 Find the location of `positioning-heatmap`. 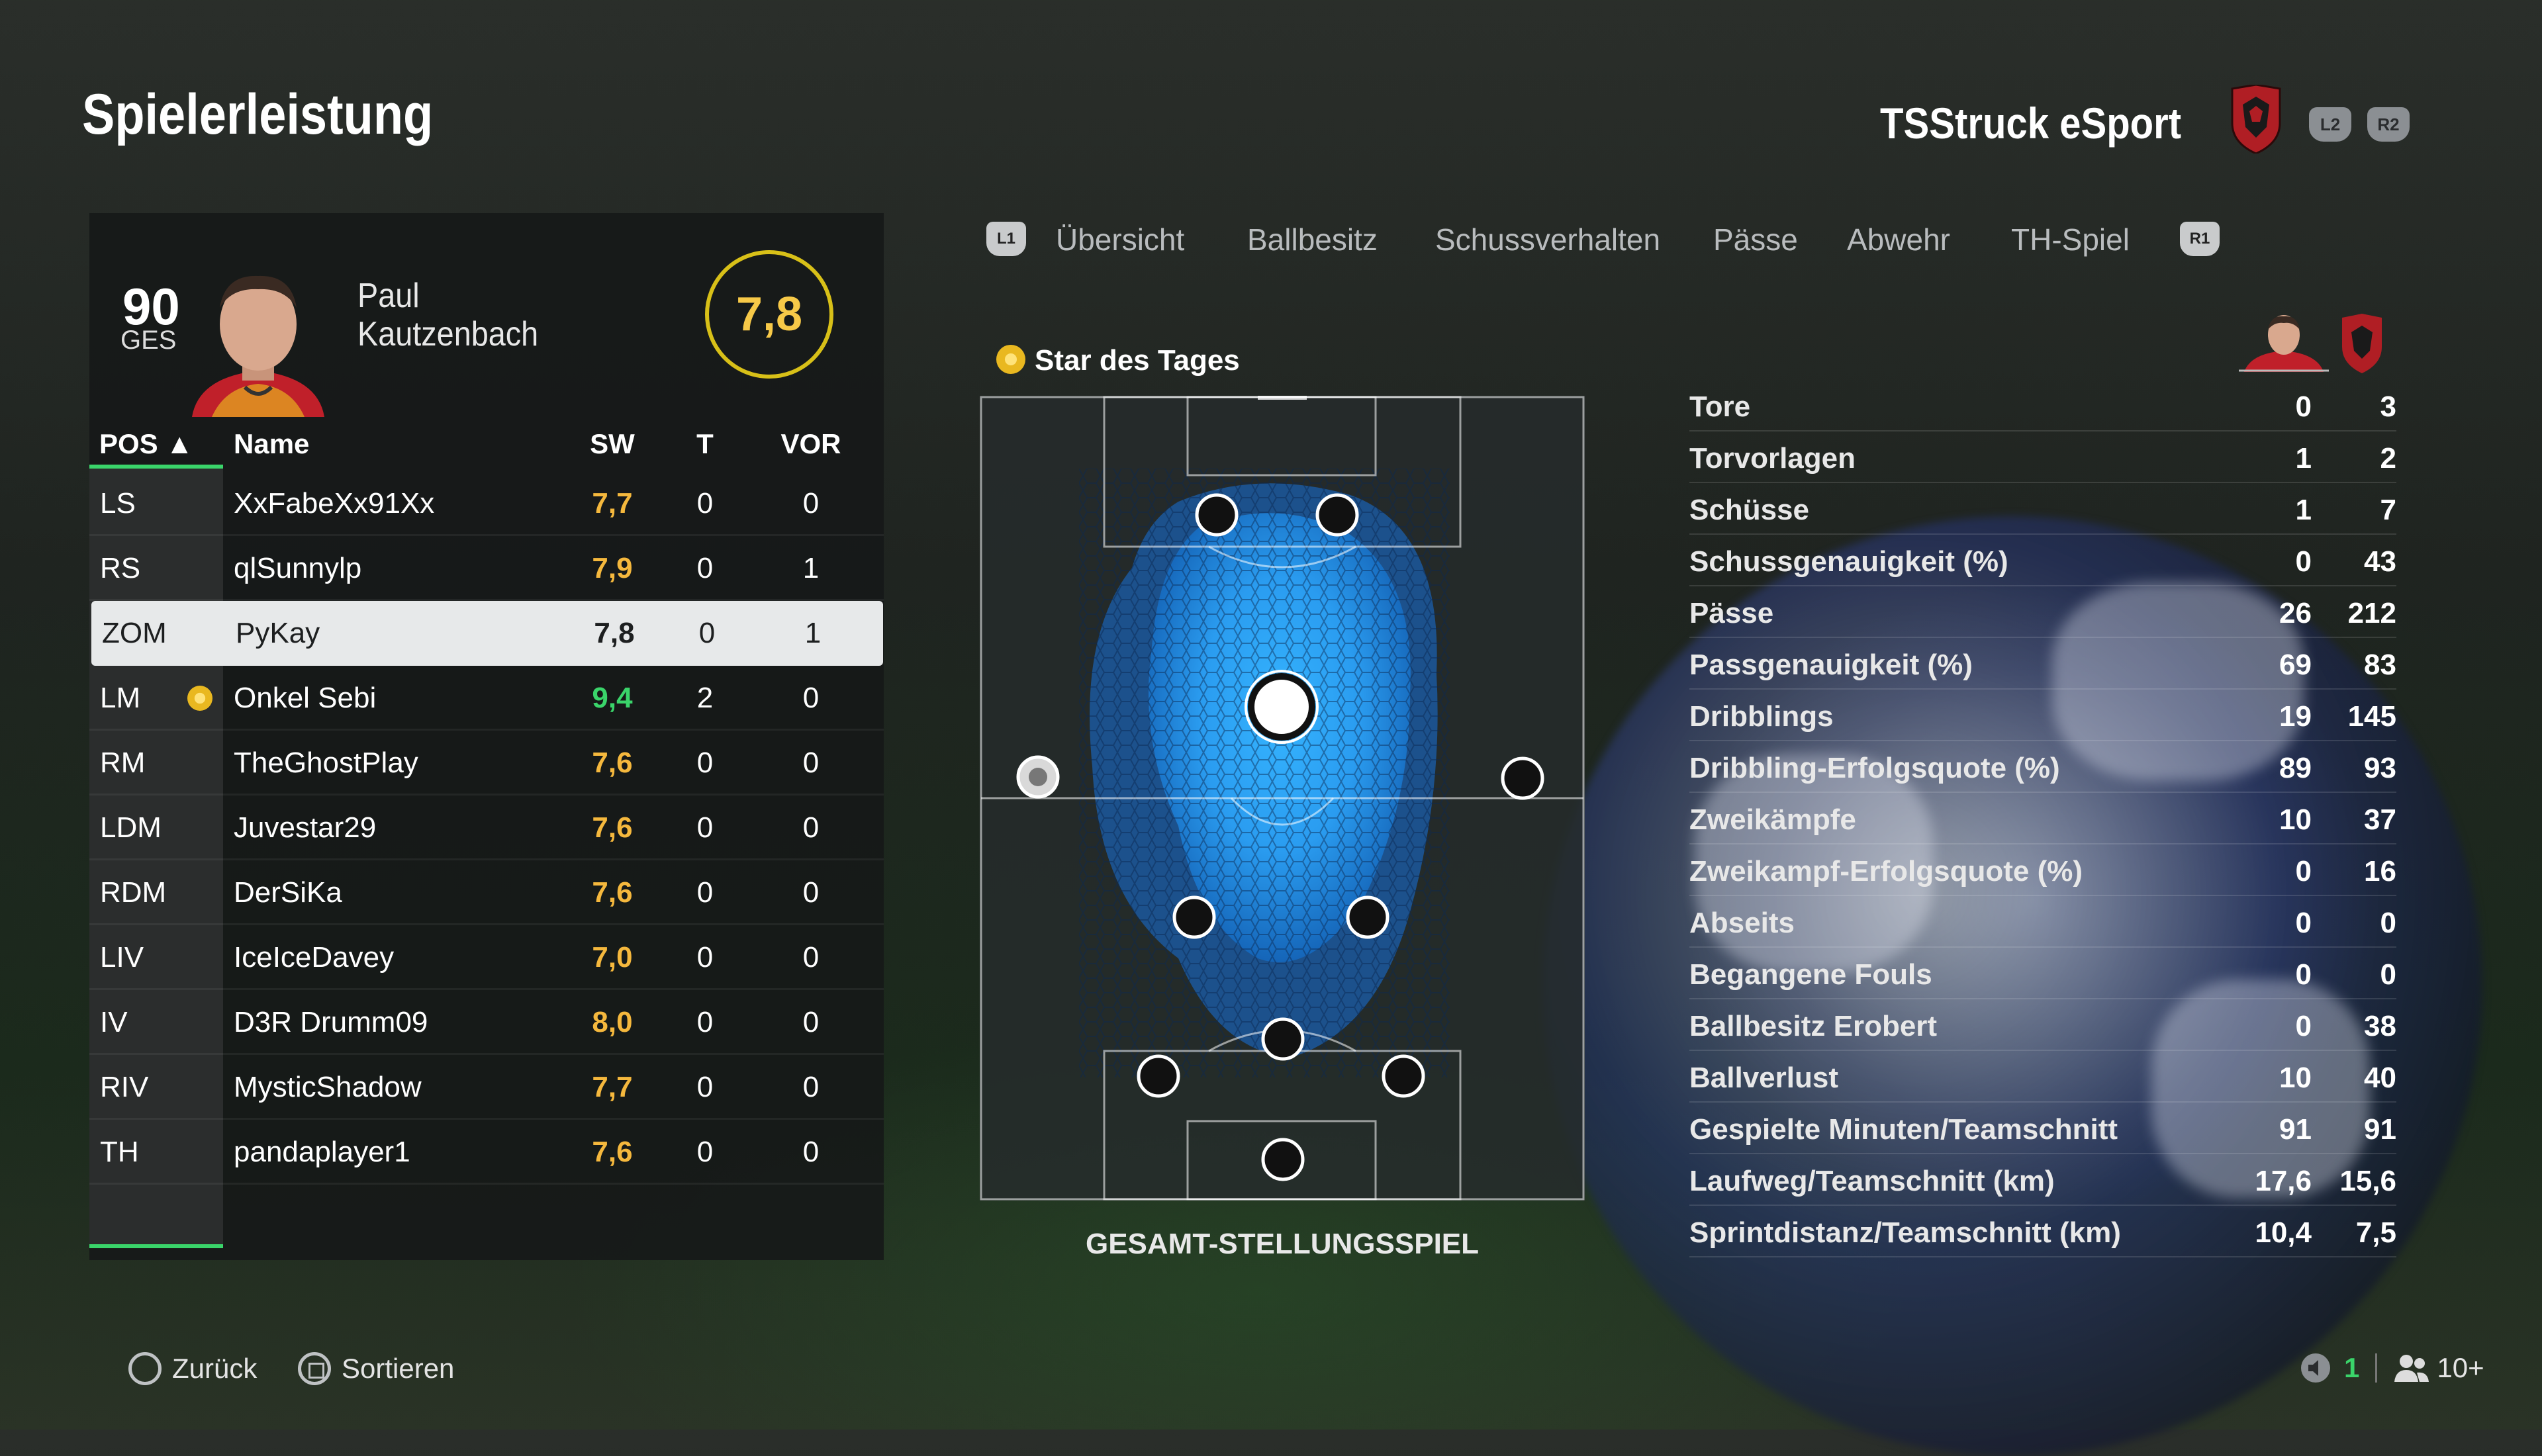

positioning-heatmap is located at coordinates (1282, 798).